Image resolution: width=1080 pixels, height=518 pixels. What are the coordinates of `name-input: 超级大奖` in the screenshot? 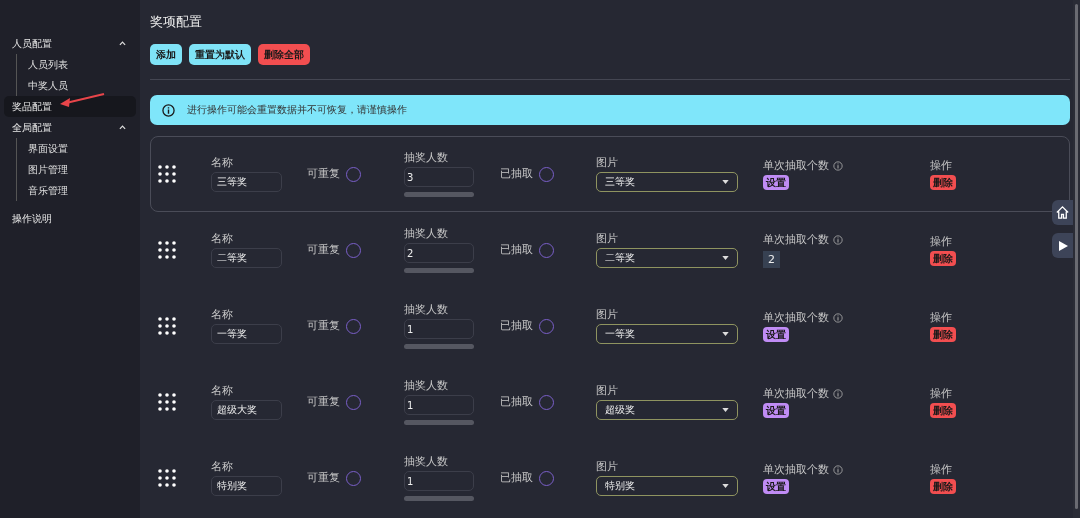 It's located at (246, 410).